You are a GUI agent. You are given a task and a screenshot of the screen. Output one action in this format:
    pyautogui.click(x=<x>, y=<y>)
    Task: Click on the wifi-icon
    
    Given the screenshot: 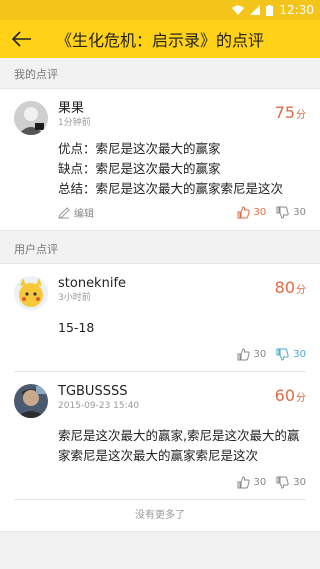 What is the action you would take?
    pyautogui.click(x=238, y=10)
    